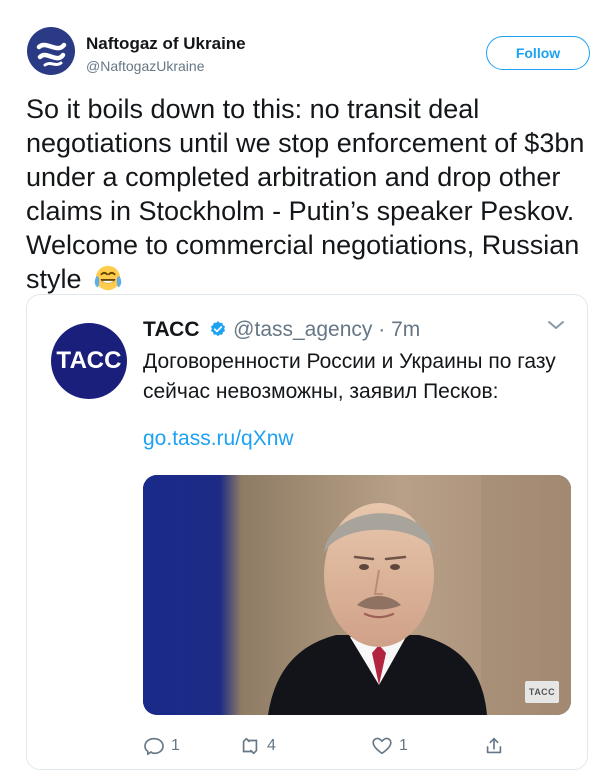  What do you see at coordinates (556, 325) in the screenshot?
I see `chevron-down-icon` at bounding box center [556, 325].